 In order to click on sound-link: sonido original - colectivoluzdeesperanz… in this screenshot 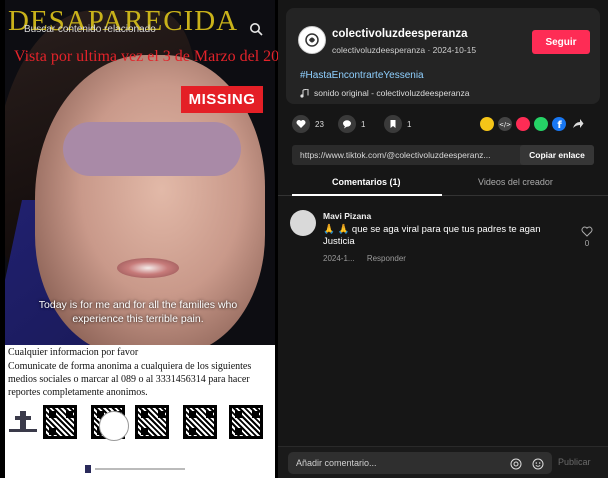, I will do `click(384, 93)`.